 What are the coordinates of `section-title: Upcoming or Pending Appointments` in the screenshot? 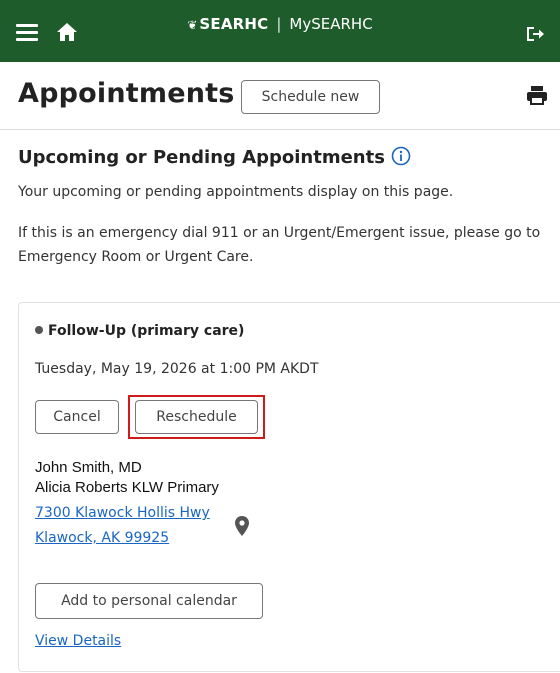 It's located at (214, 157).